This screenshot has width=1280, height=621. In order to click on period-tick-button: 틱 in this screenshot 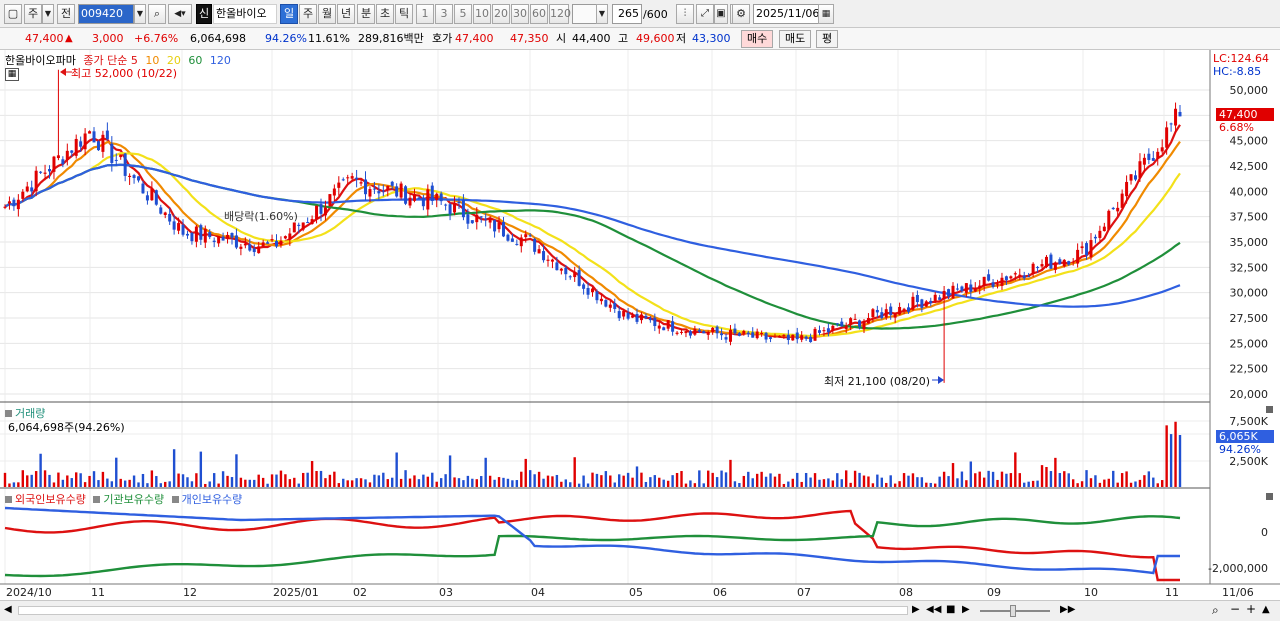, I will do `click(404, 14)`.